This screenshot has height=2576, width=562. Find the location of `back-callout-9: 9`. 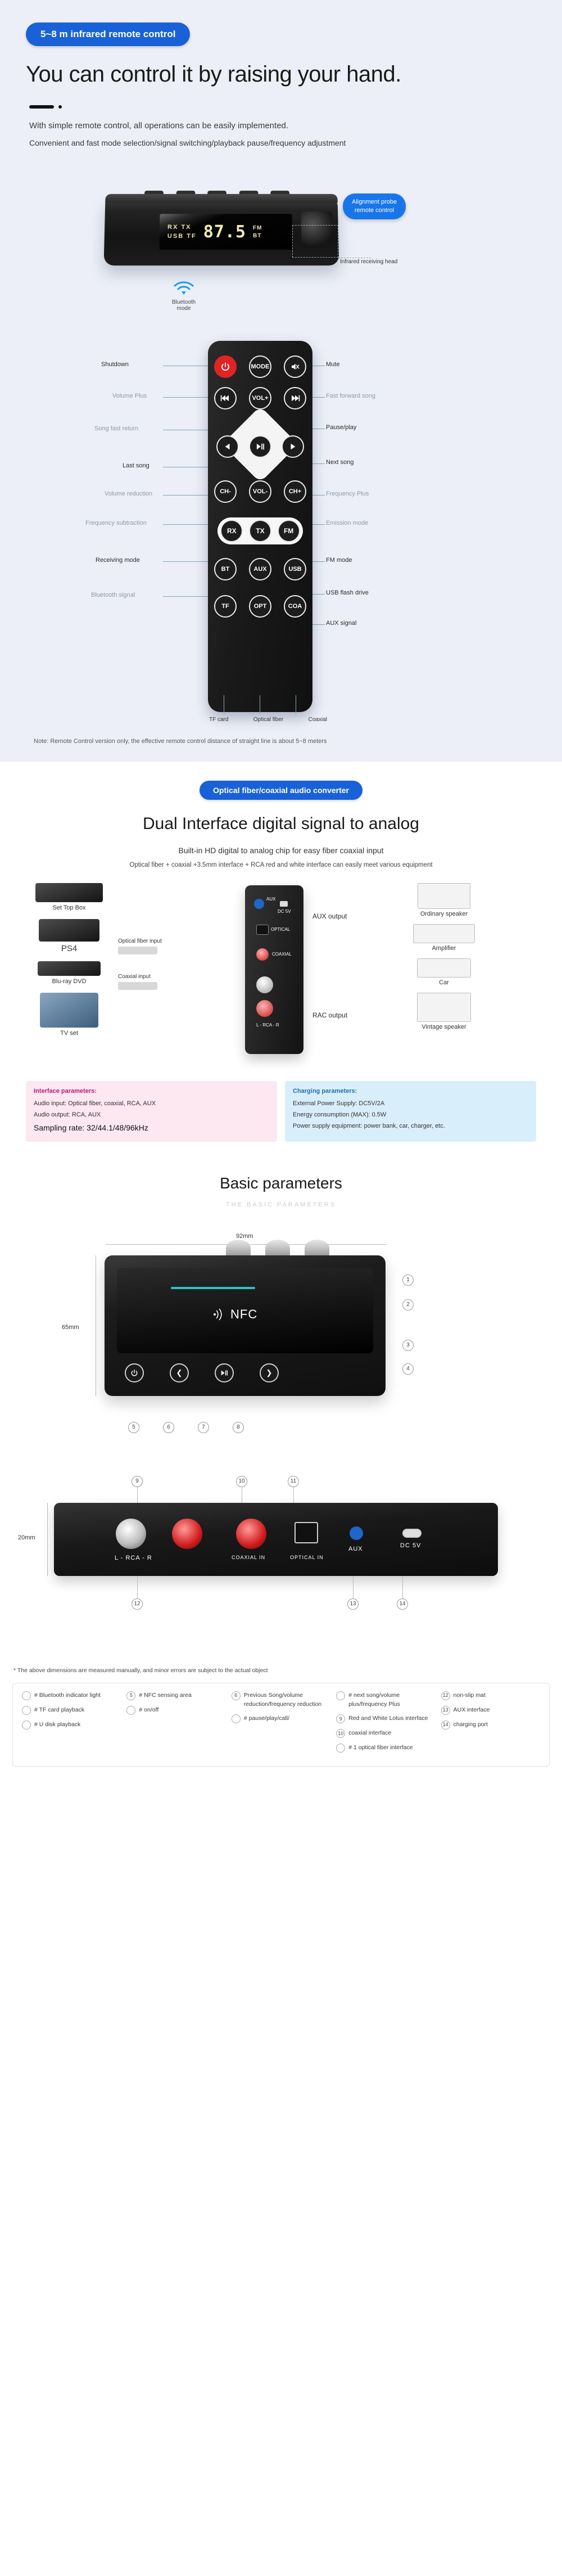

back-callout-9: 9 is located at coordinates (137, 1481).